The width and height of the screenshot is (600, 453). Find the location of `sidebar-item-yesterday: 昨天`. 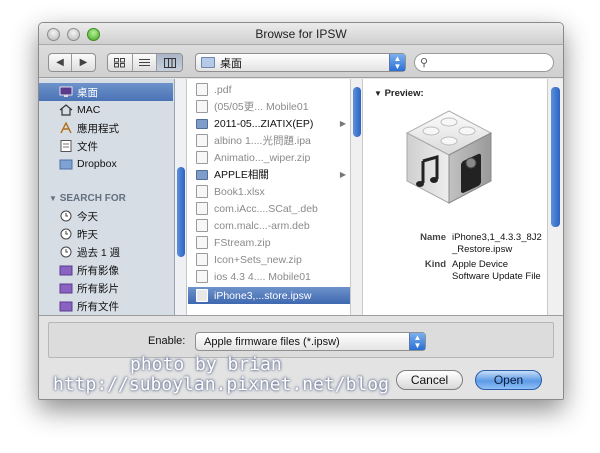

sidebar-item-yesterday: 昨天 is located at coordinates (106, 234).